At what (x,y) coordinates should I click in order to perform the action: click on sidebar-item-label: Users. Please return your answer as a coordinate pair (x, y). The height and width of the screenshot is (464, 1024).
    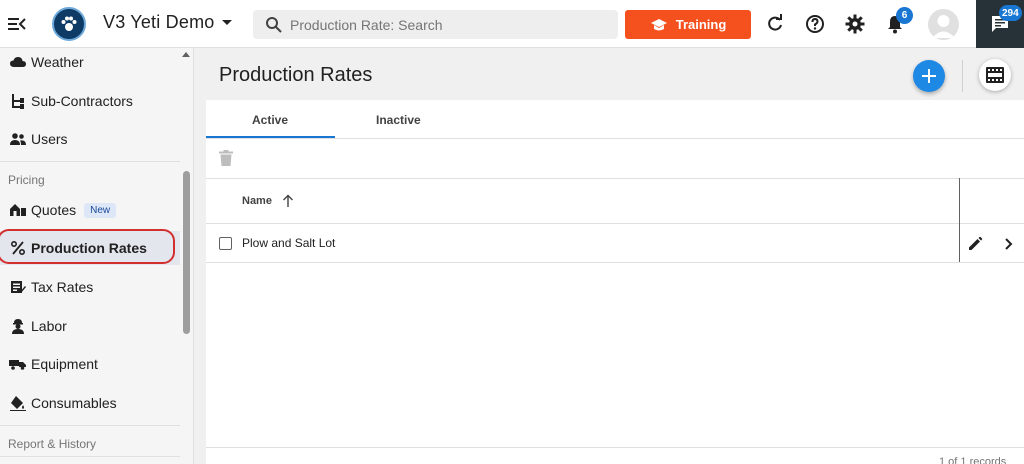
    Looking at the image, I should click on (49, 139).